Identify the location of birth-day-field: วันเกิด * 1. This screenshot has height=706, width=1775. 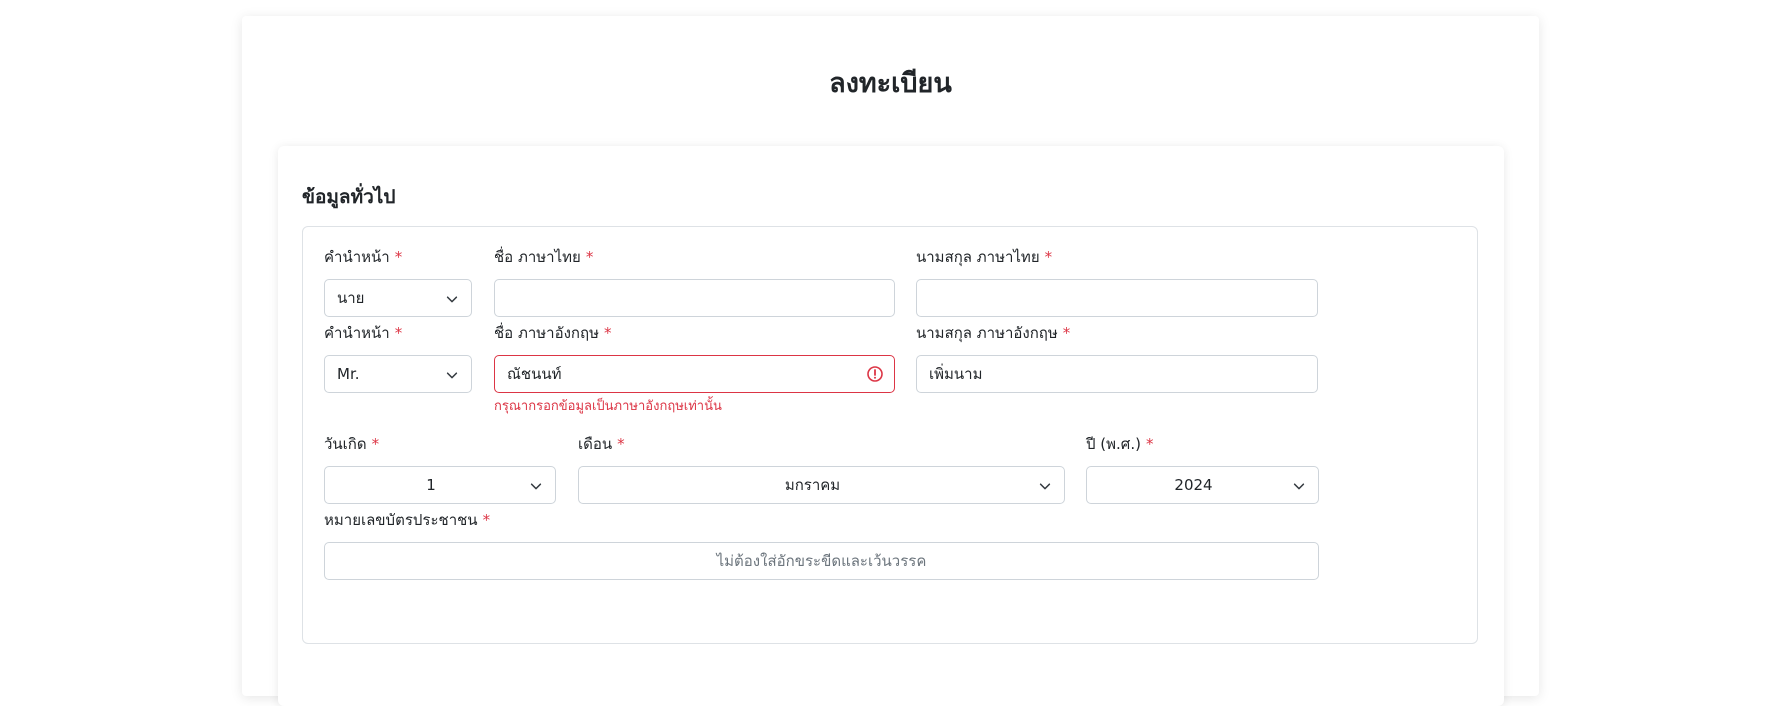
(440, 469).